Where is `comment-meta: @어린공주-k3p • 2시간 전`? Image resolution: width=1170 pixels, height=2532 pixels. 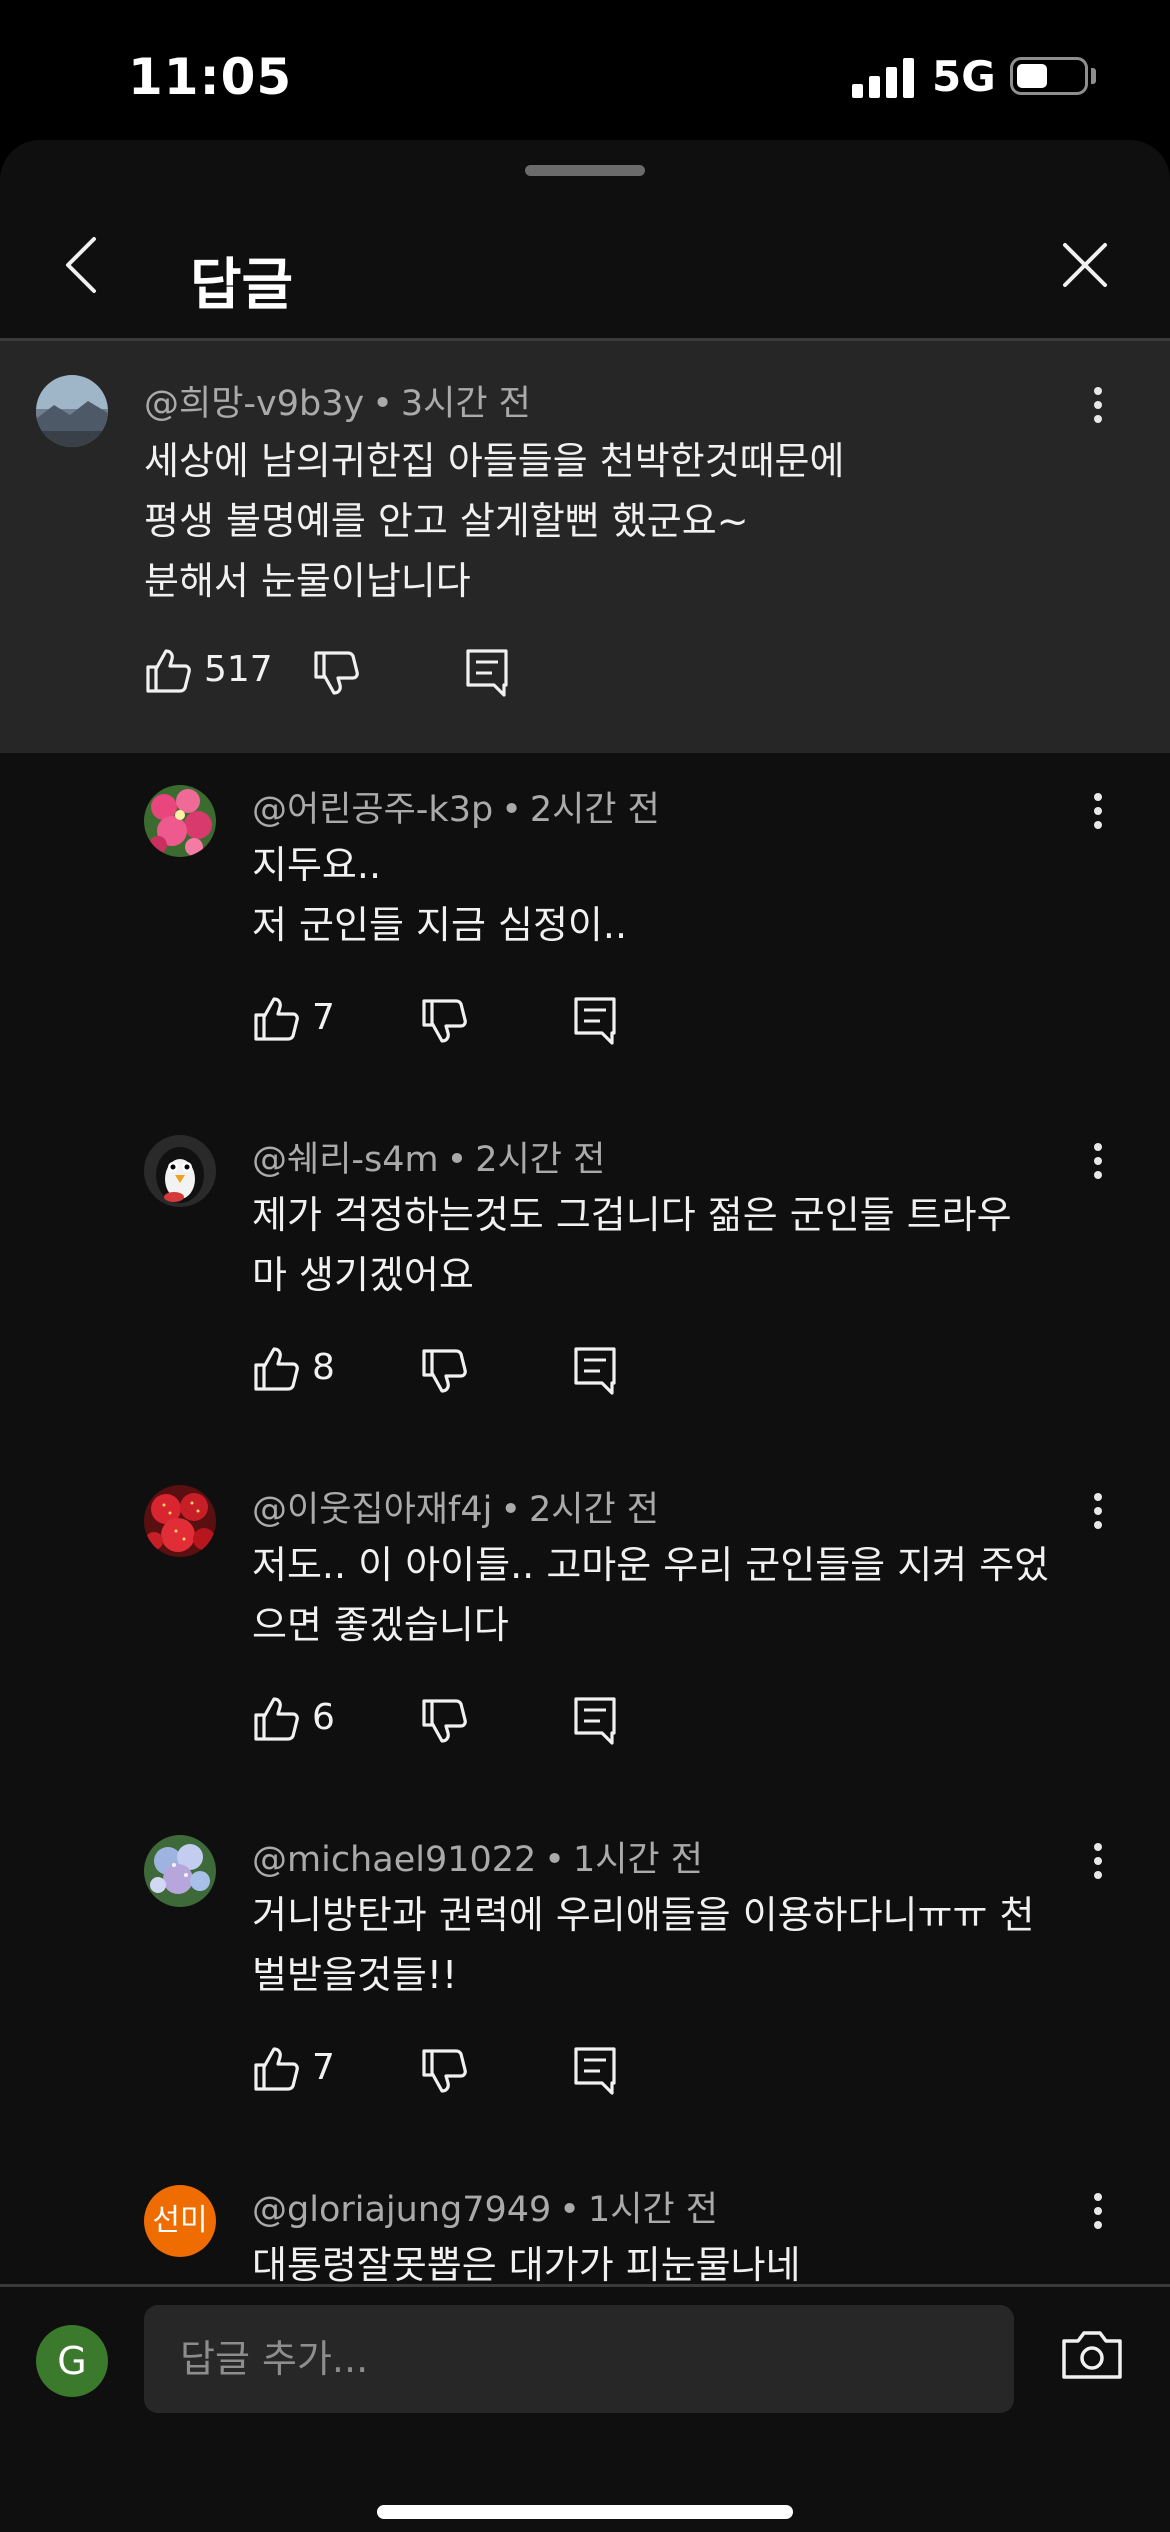
comment-meta: @어린공주-k3p • 2시간 전 is located at coordinates (456, 810).